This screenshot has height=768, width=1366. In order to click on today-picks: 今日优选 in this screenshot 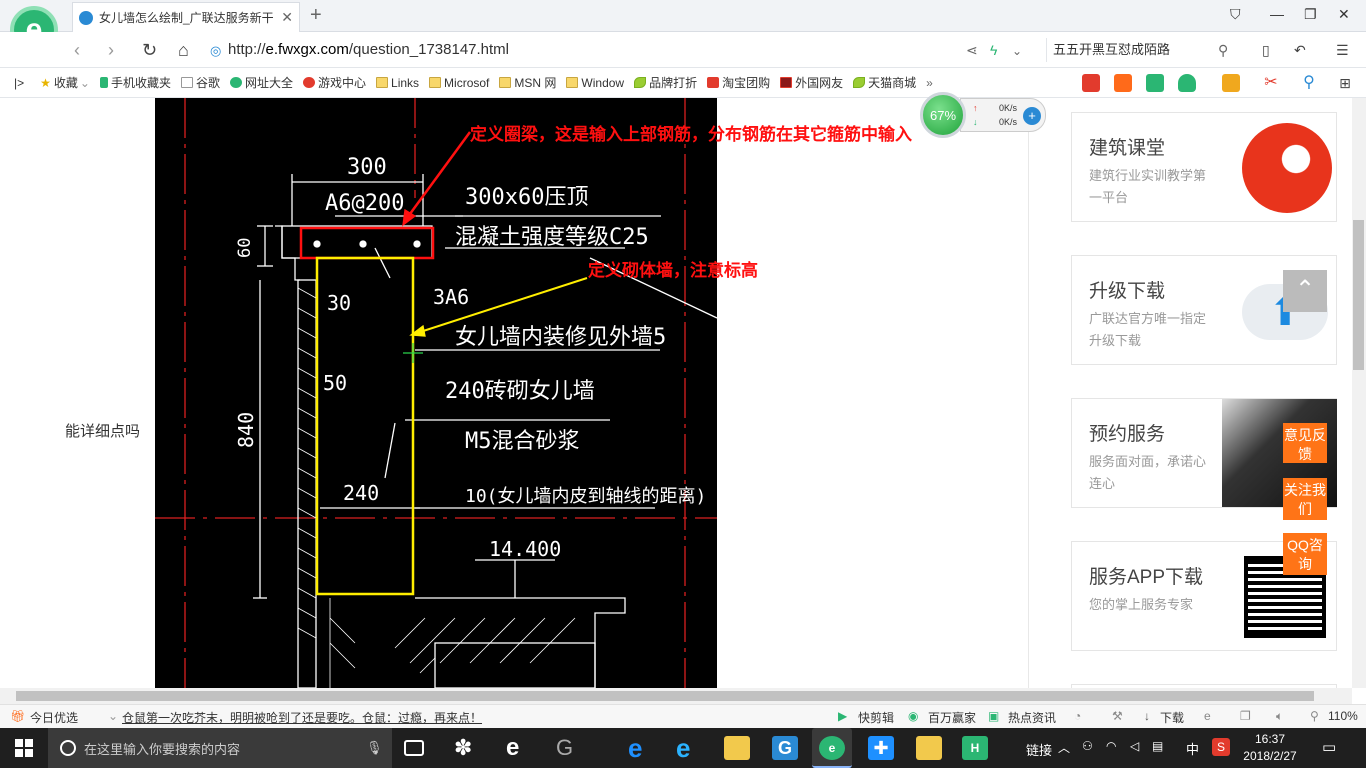, I will do `click(54, 717)`.